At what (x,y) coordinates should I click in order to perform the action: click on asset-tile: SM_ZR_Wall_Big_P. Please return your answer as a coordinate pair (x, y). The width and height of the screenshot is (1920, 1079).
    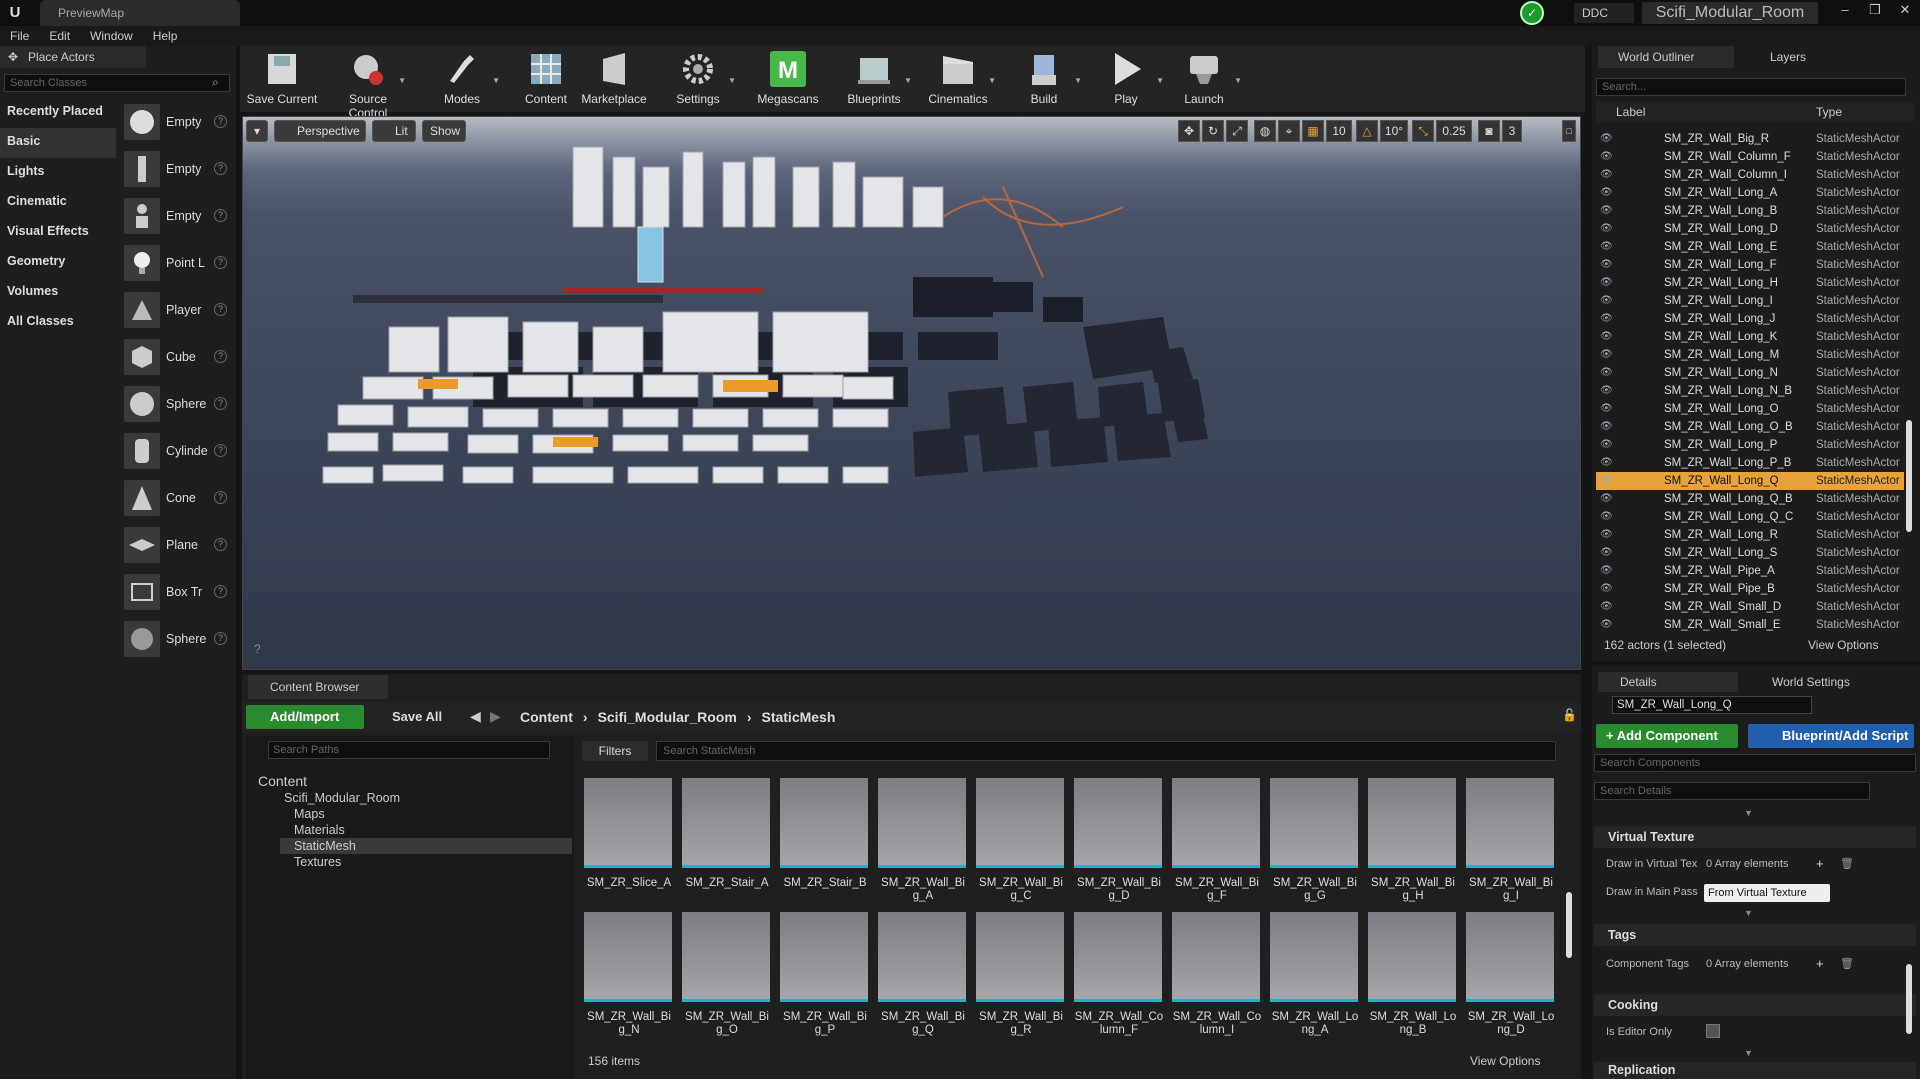
    Looking at the image, I should click on (825, 974).